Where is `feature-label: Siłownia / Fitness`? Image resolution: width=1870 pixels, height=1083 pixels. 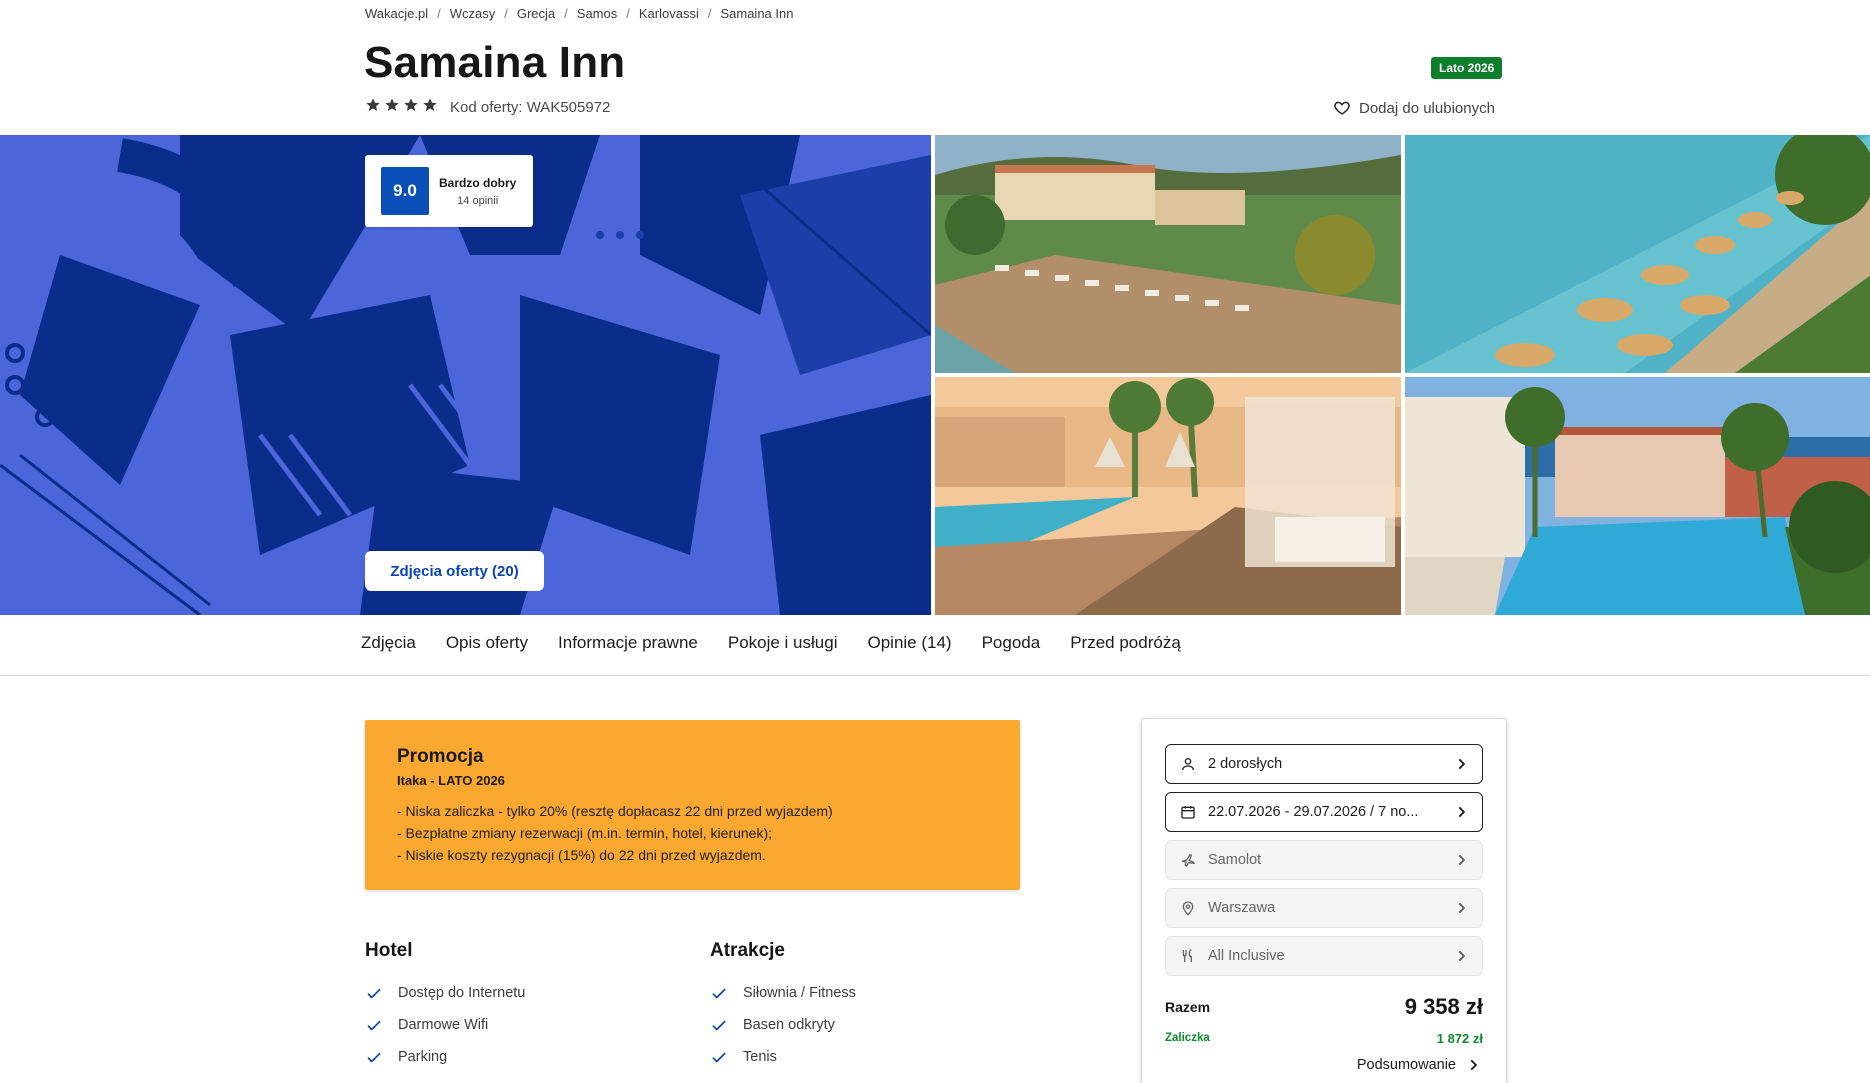
feature-label: Siłownia / Fitness is located at coordinates (799, 993).